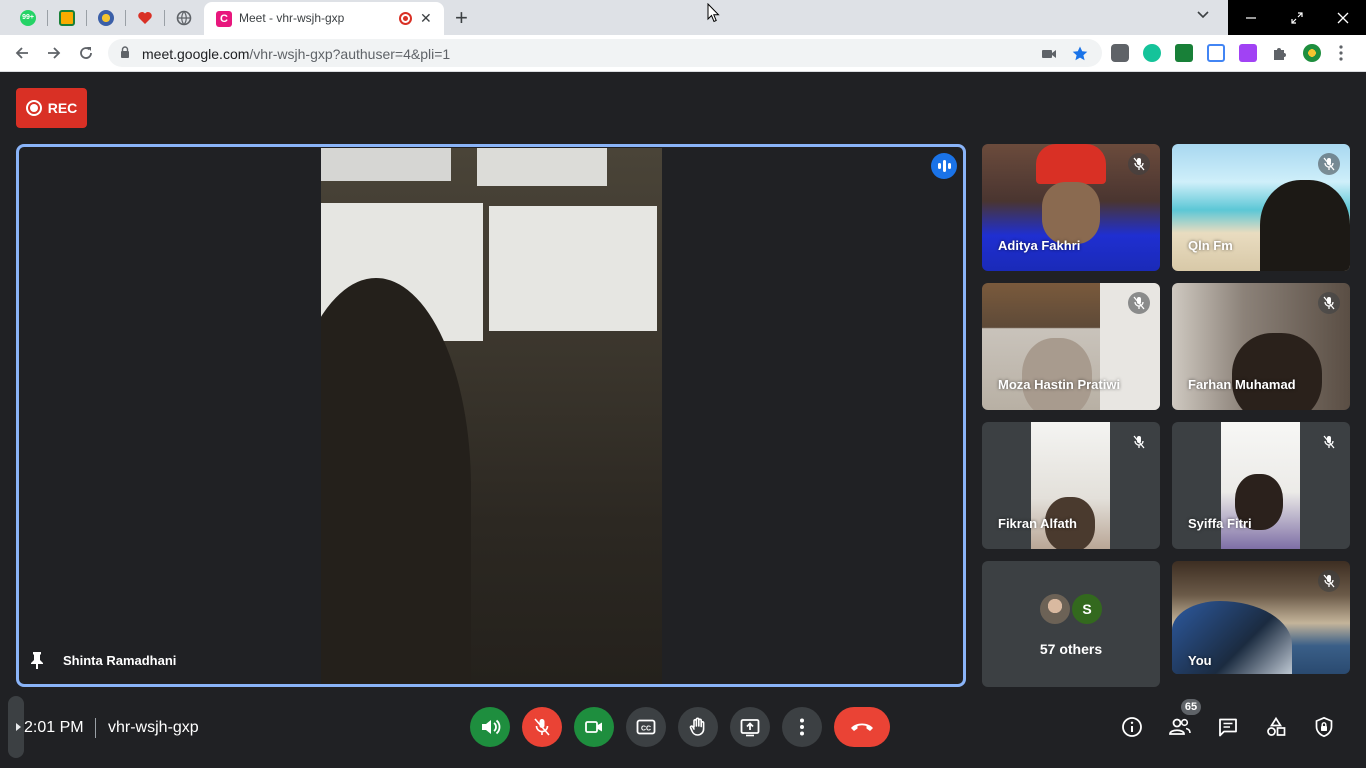  Describe the element at coordinates (944, 166) in the screenshot. I see `speaking-indicator-icon` at that location.